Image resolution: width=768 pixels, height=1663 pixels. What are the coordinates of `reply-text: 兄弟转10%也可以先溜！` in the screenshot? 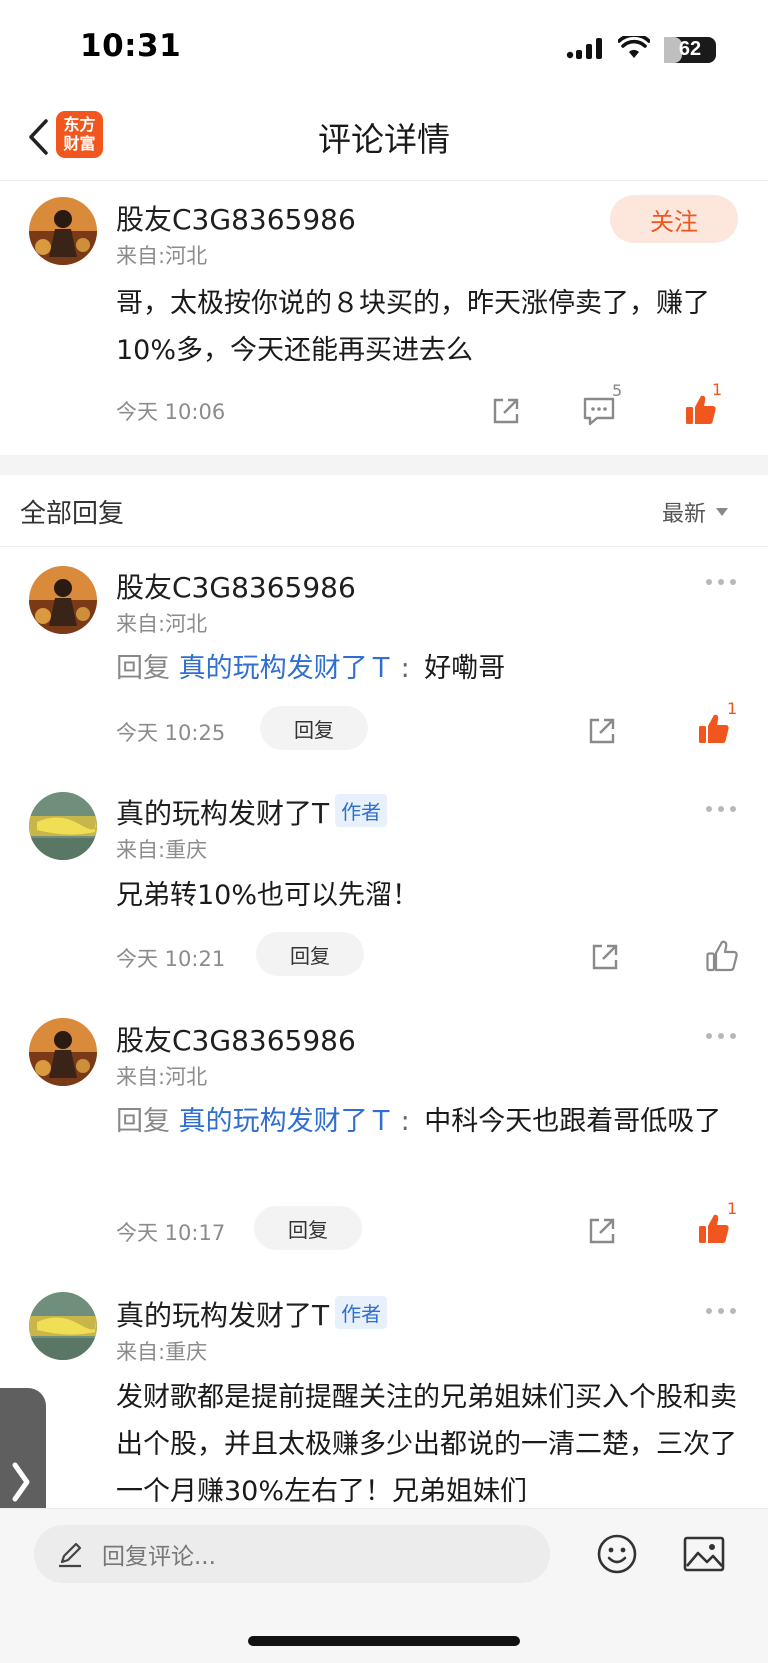 It's located at (268, 895).